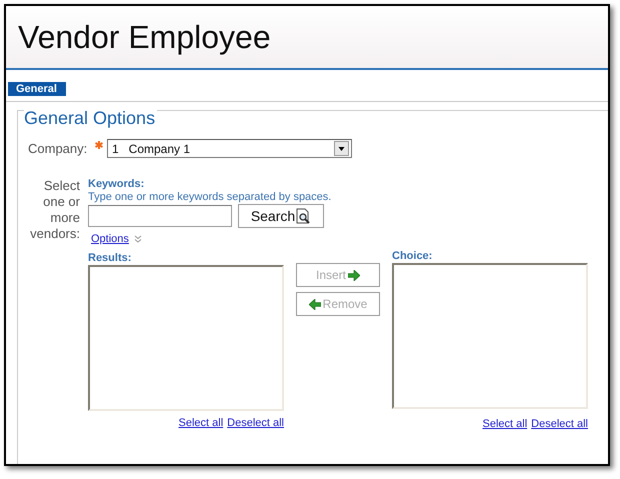  Describe the element at coordinates (314, 304) in the screenshot. I see `arrow-left-icon` at that location.